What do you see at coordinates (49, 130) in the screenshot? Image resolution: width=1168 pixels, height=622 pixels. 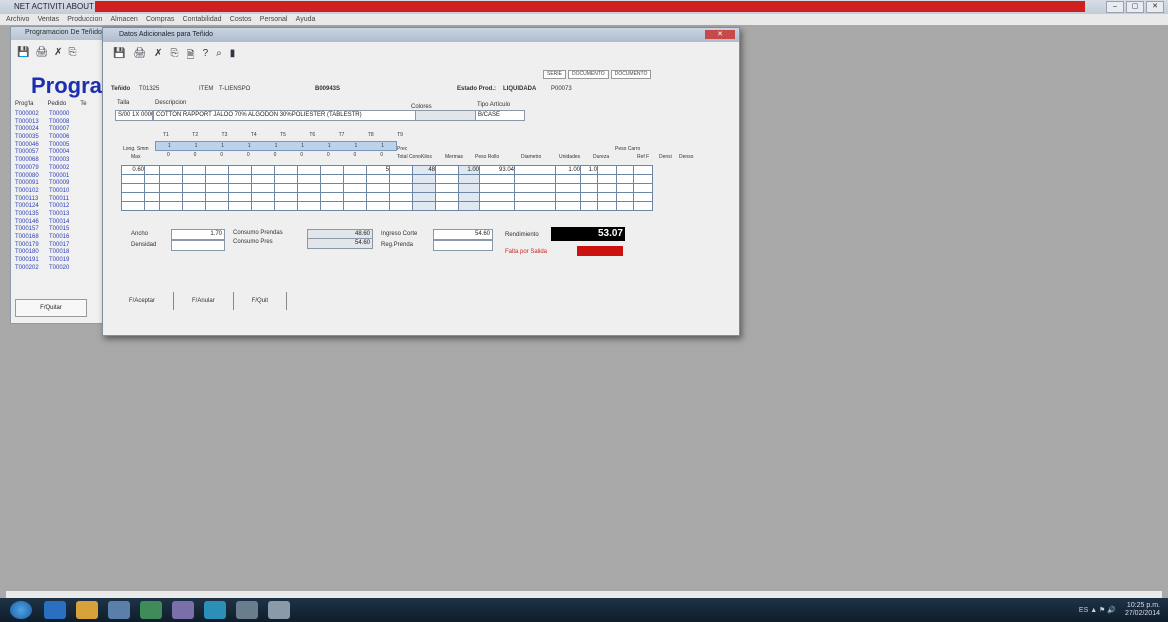 I see `table-row: T000024 T00007` at bounding box center [49, 130].